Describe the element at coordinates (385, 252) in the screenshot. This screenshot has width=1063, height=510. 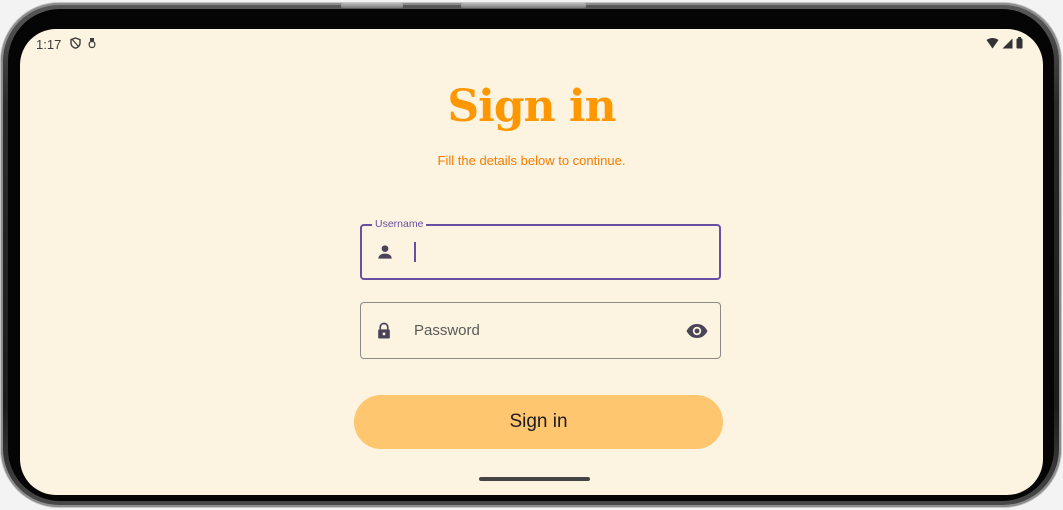
I see `person-icon` at that location.